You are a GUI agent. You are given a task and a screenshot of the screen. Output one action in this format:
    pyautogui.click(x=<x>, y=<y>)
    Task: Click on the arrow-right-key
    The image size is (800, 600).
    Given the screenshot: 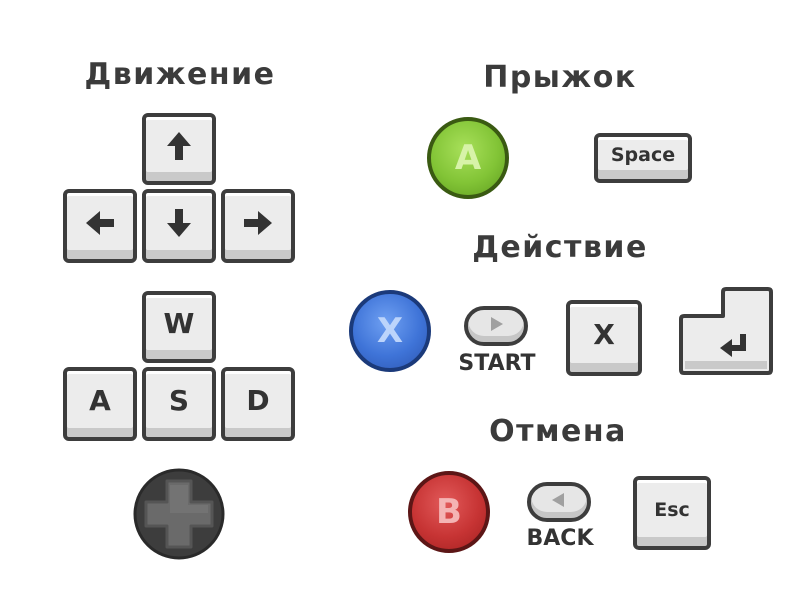 What is the action you would take?
    pyautogui.click(x=258, y=226)
    